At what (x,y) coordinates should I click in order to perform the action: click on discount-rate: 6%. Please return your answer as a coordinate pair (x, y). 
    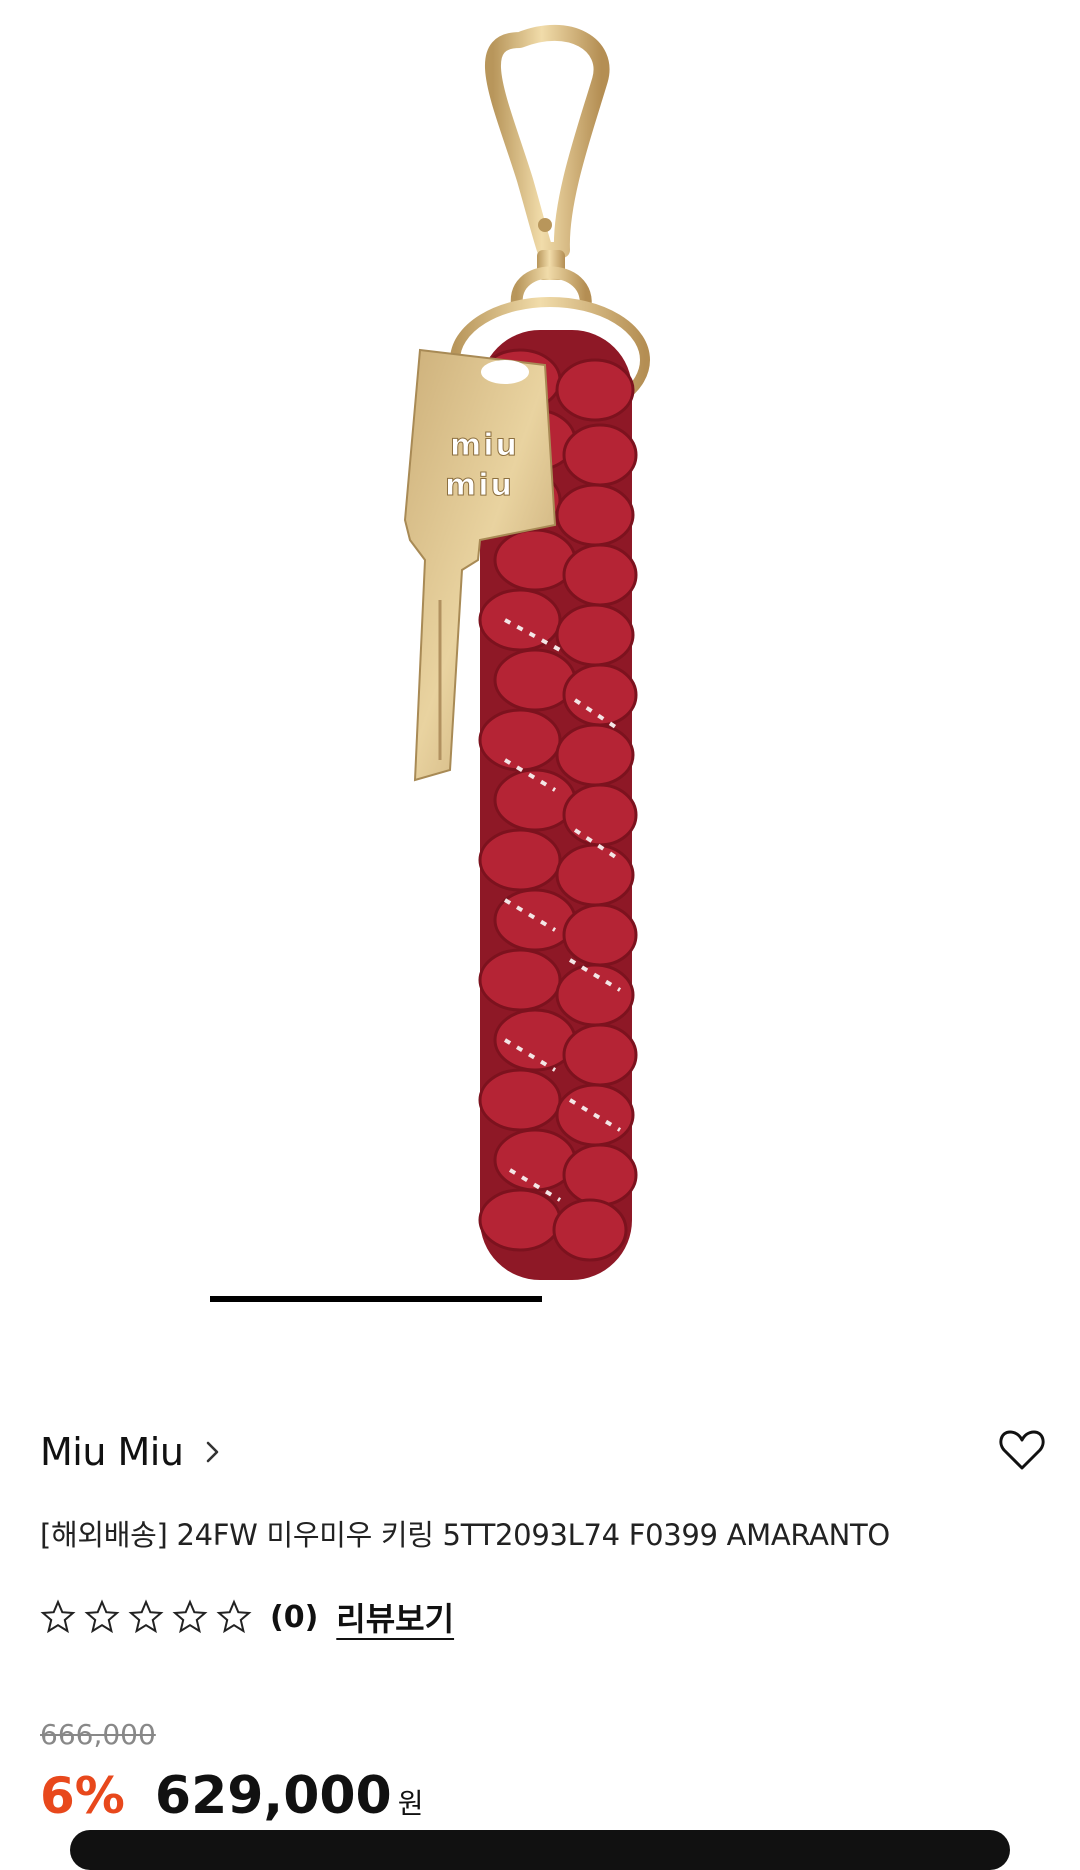
    Looking at the image, I should click on (82, 1796).